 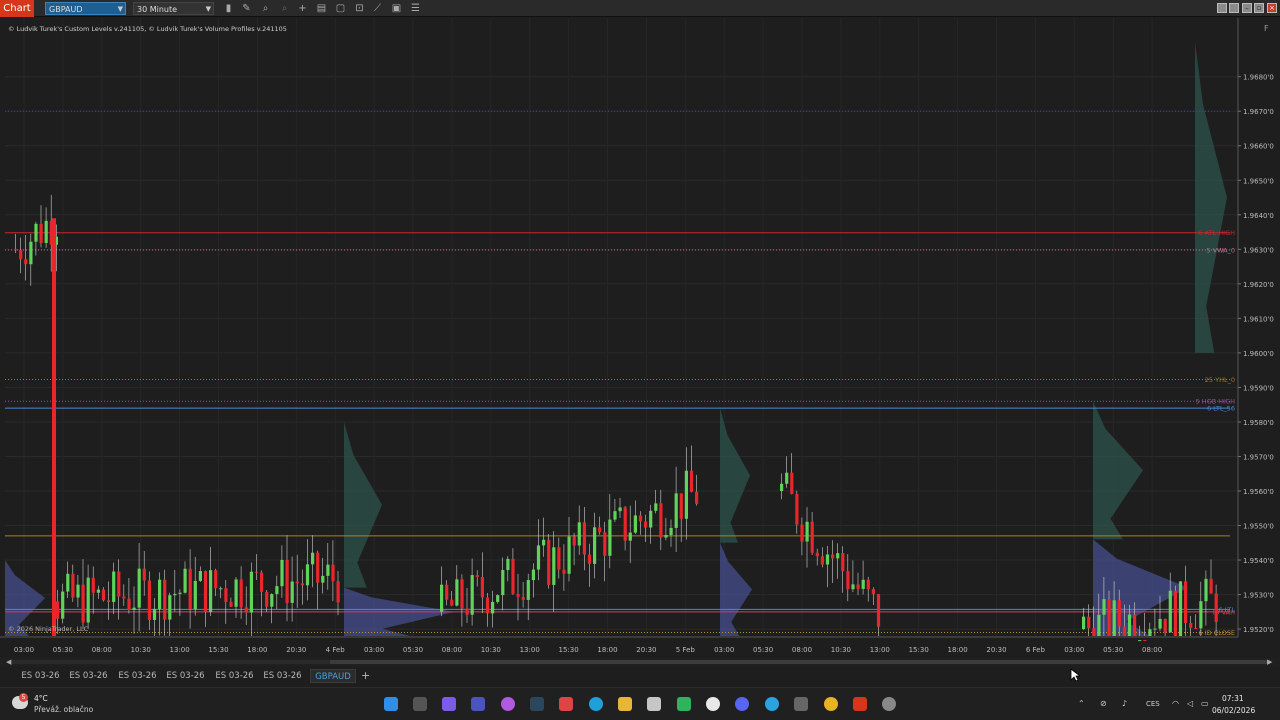 I want to click on snipping-icon, so click(x=566, y=704).